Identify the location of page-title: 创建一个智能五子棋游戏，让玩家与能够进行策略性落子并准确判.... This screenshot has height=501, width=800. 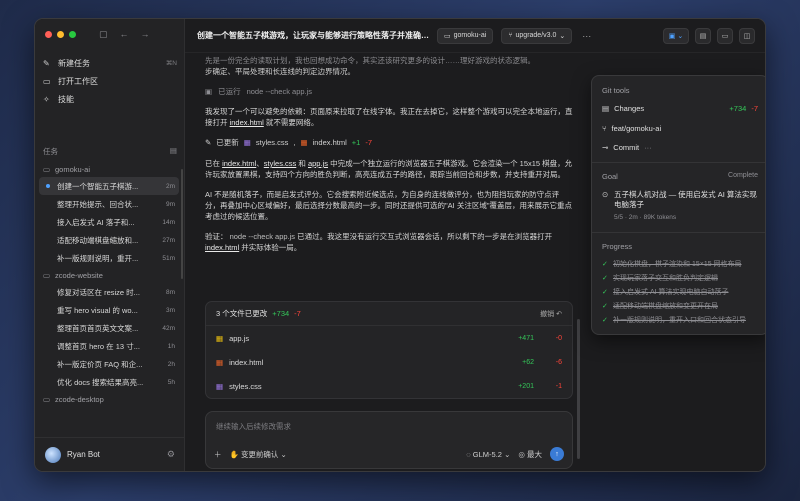
(313, 35).